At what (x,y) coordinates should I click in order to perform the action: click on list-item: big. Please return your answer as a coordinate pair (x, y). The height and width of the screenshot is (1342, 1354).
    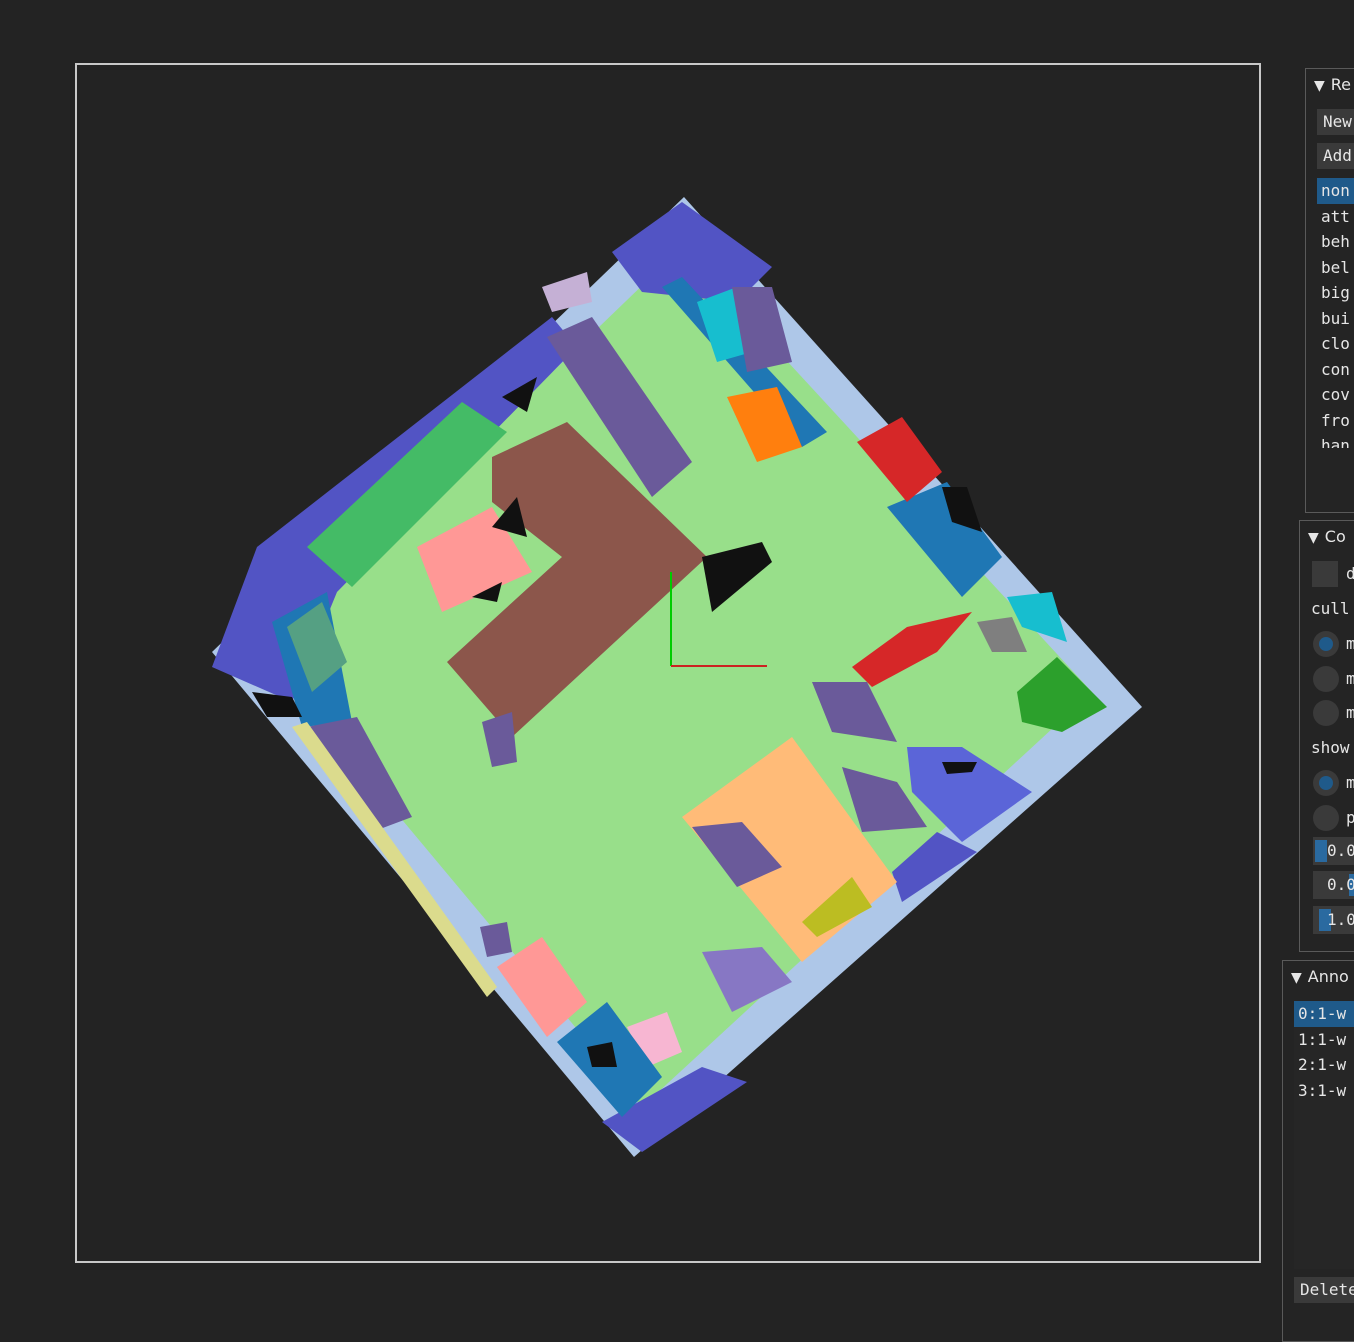
    Looking at the image, I should click on (1335, 293).